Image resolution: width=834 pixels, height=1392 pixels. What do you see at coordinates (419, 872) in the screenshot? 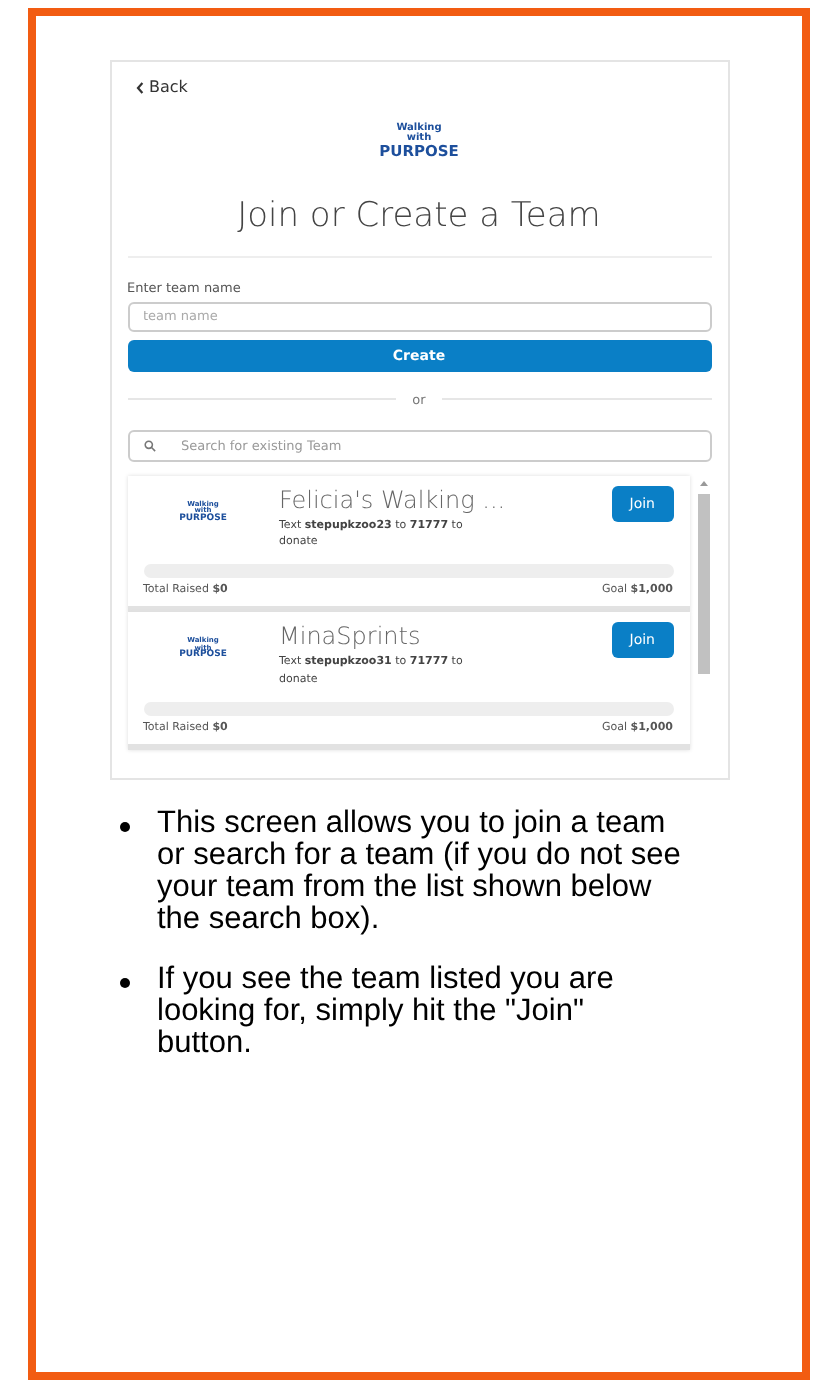
I see `note-text: This screen allows you to join a team or search for a team (if you do not see your team from the list shown below the search box).` at bounding box center [419, 872].